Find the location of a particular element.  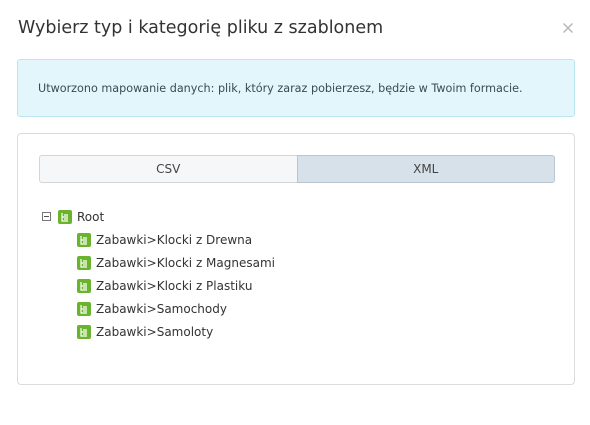

collapse-minus-icon is located at coordinates (46, 216).